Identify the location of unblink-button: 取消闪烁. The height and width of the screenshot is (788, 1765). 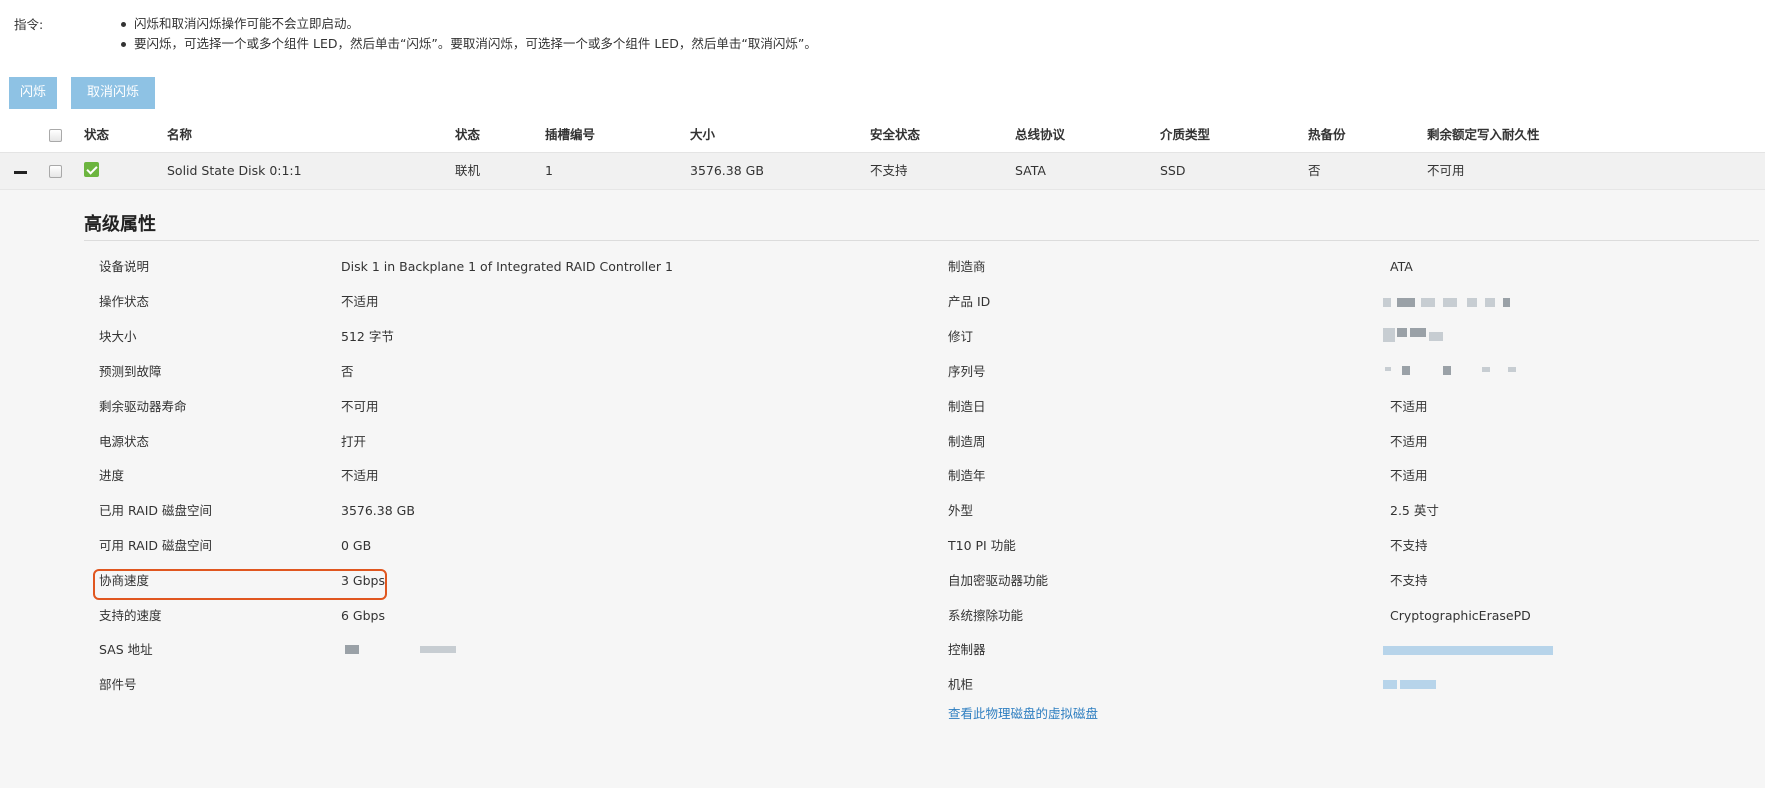
(113, 93).